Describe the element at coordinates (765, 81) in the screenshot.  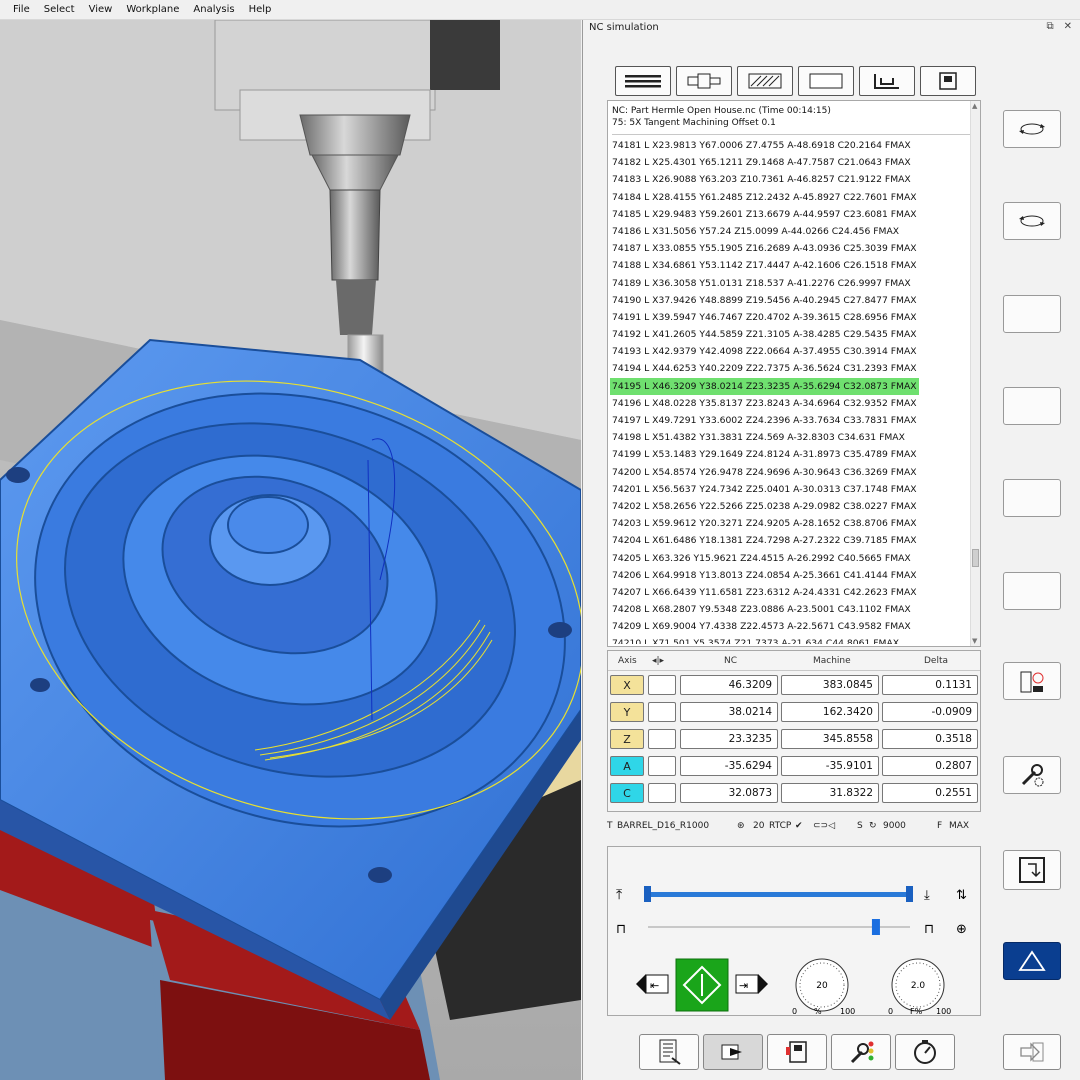
I see `stock-view-button` at that location.